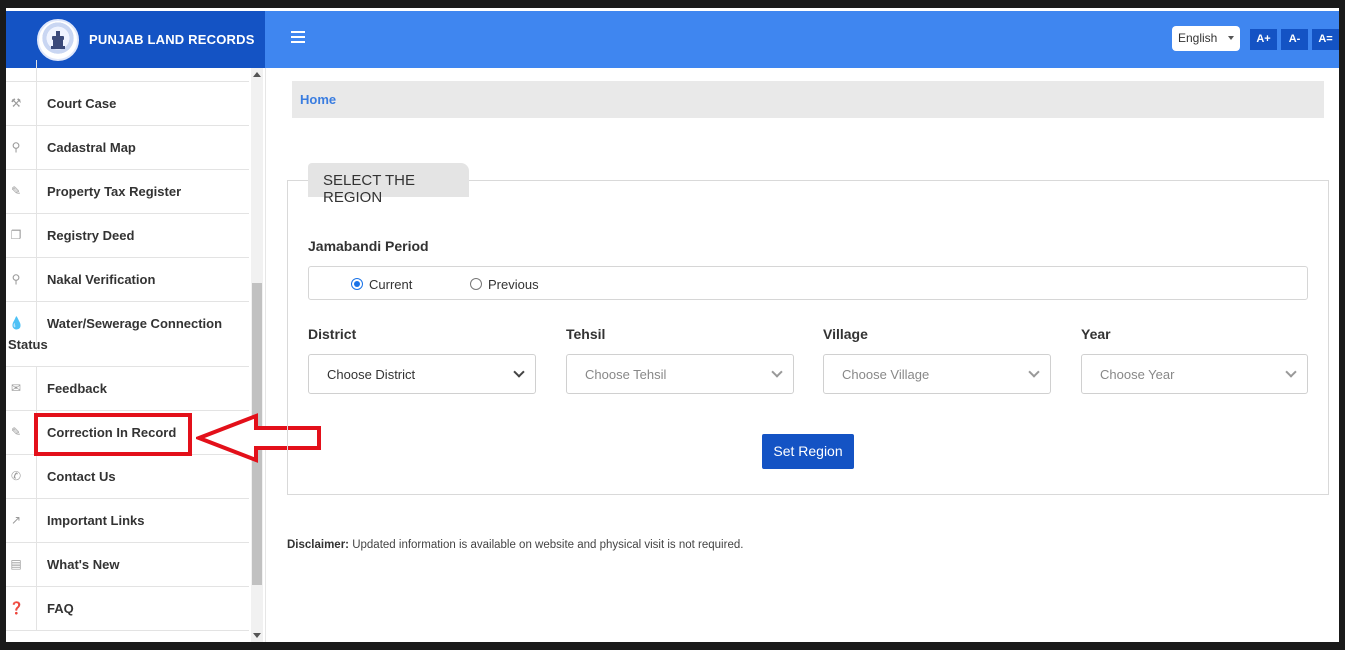 This screenshot has width=1345, height=650. What do you see at coordinates (16, 147) in the screenshot?
I see `map-marker-icon: ⚲` at bounding box center [16, 147].